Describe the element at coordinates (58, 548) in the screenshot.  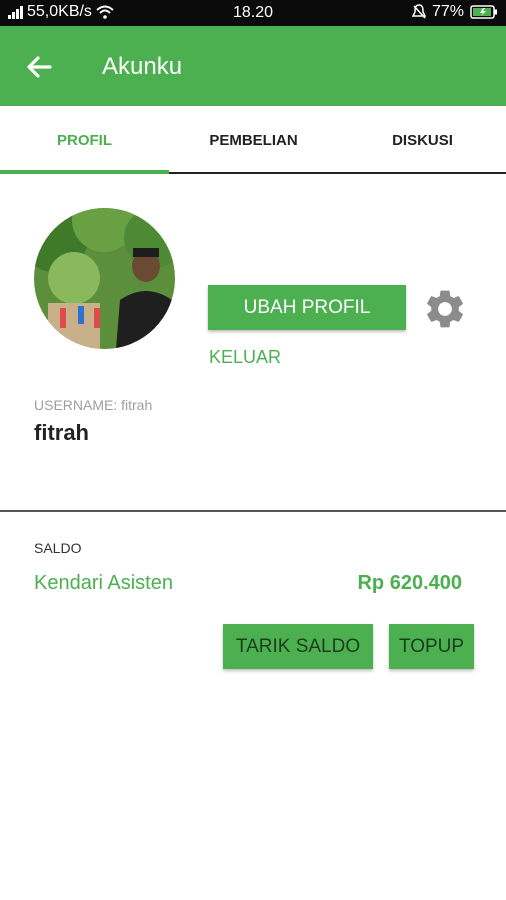
I see `saldo-label: SALDO` at that location.